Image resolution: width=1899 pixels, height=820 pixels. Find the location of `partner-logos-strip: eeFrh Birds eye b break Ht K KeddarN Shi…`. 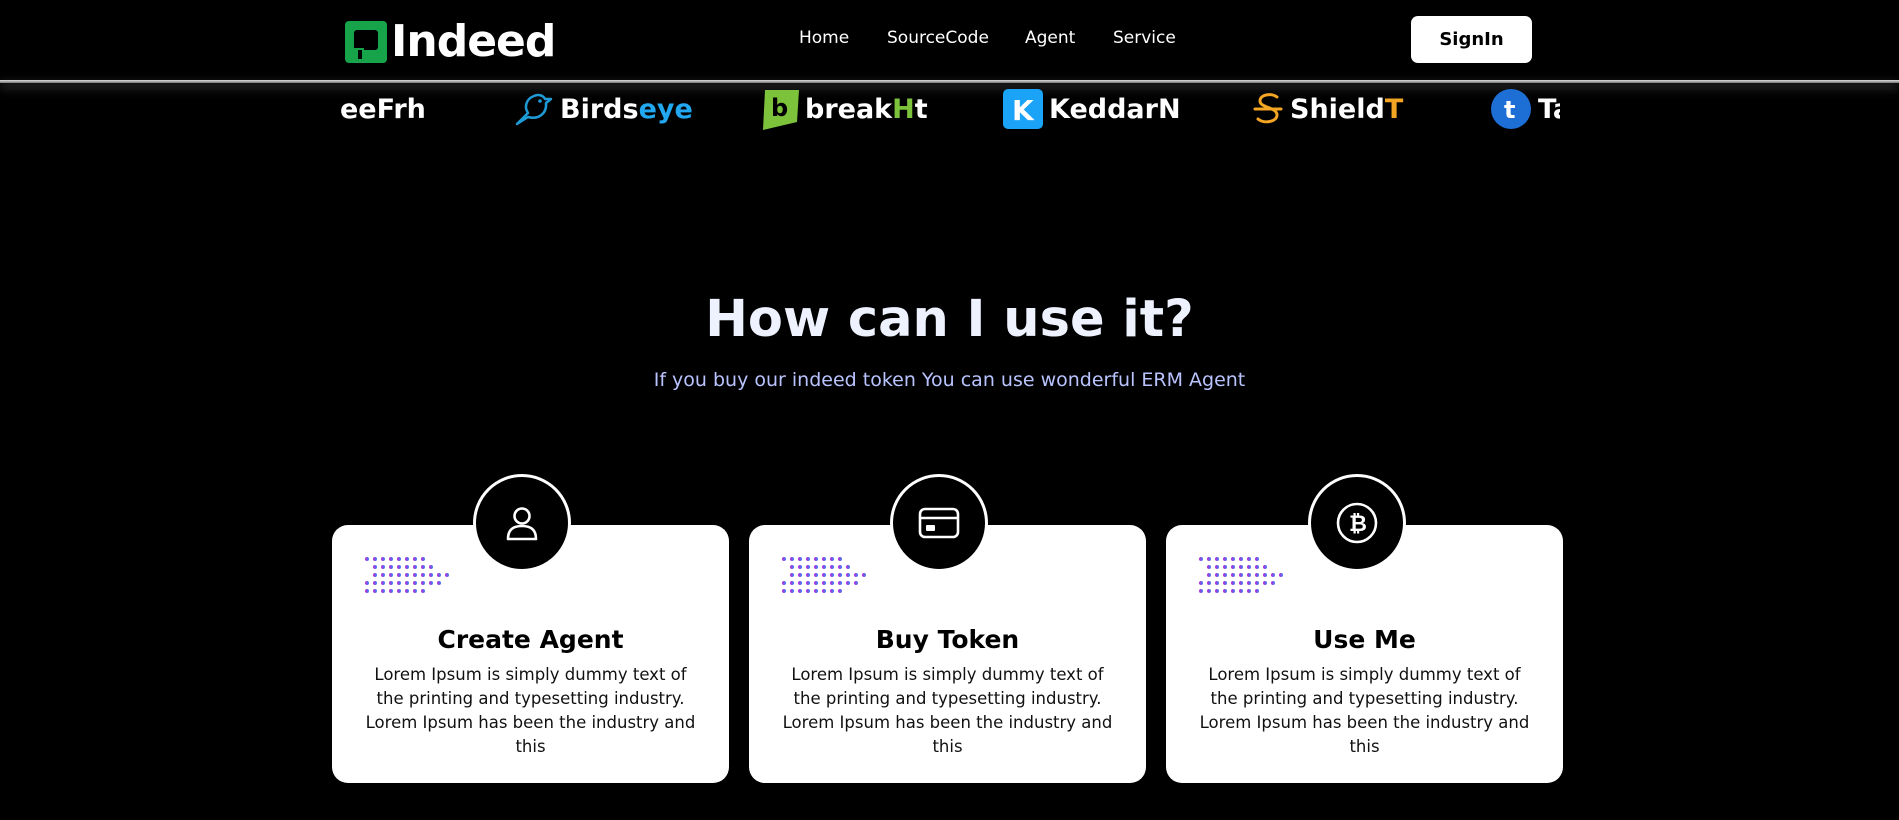

partner-logos-strip: eeFrh Birds eye b break Ht K KeddarN Shi… is located at coordinates (950, 109).